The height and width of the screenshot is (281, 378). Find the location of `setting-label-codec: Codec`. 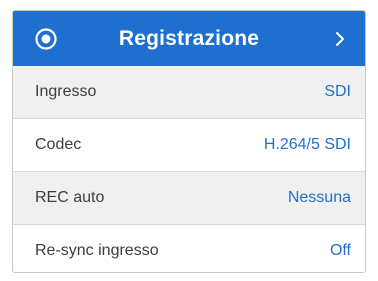

setting-label-codec: Codec is located at coordinates (58, 144).